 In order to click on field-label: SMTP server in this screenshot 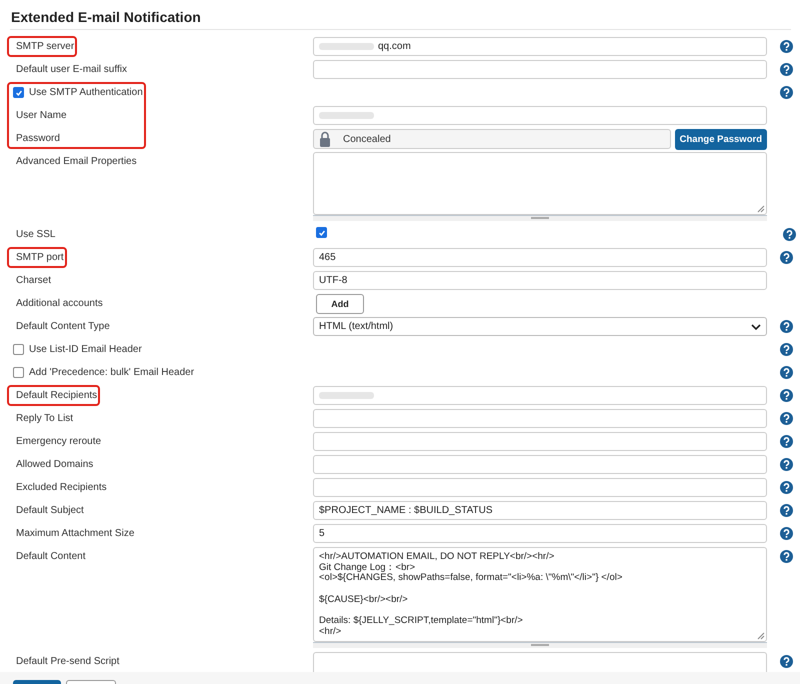, I will do `click(45, 46)`.